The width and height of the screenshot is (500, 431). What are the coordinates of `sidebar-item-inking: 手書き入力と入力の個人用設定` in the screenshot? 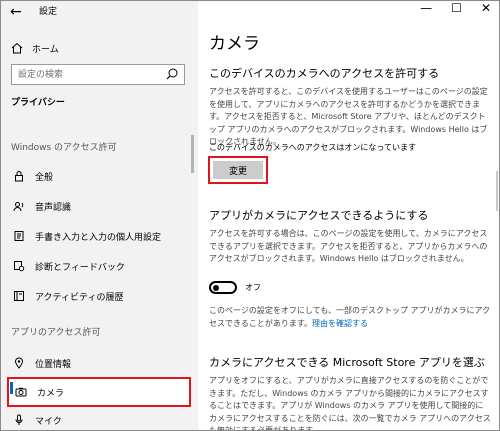 It's located at (99, 236).